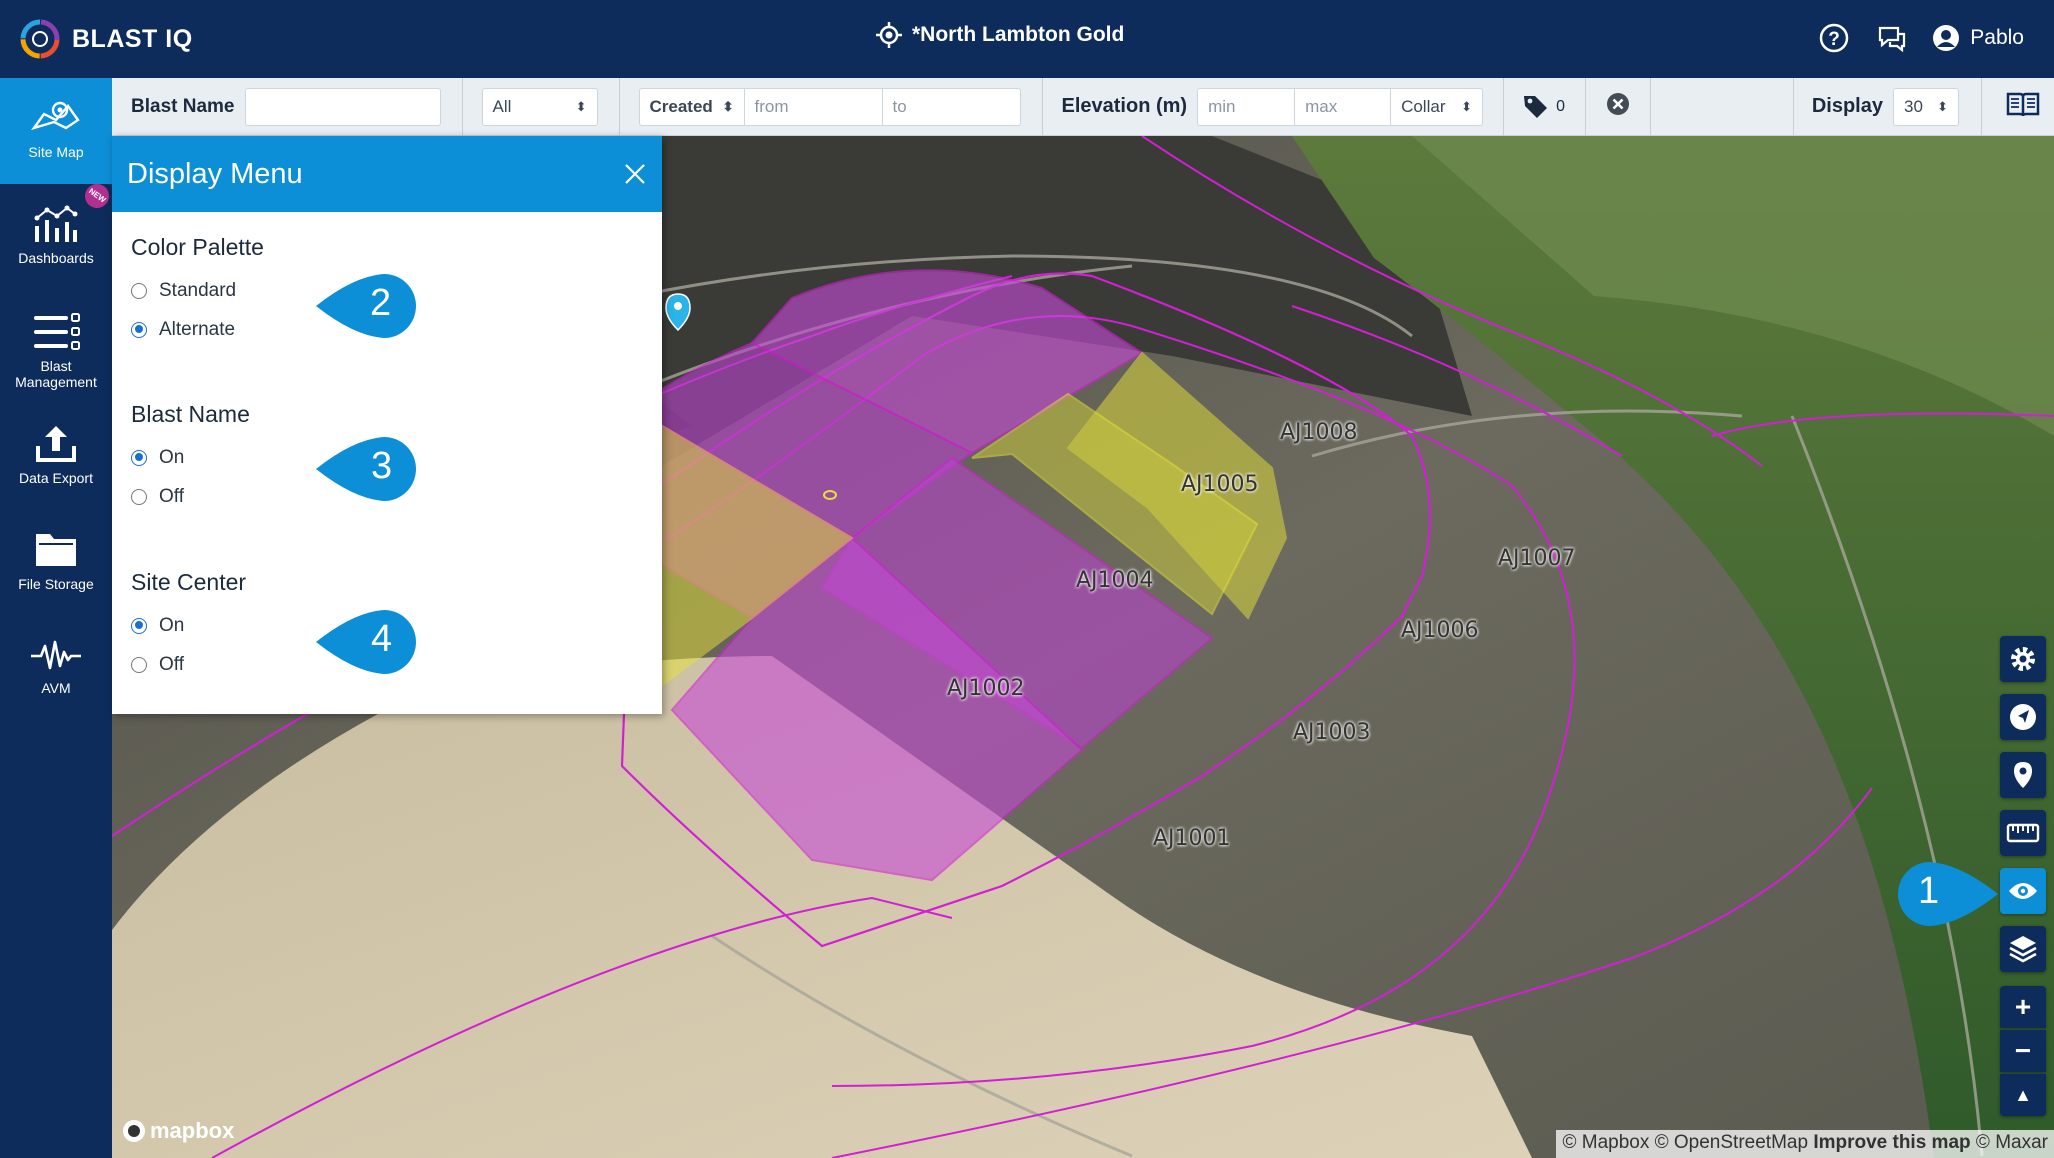  What do you see at coordinates (1943, 896) in the screenshot?
I see `callout-1: 1` at bounding box center [1943, 896].